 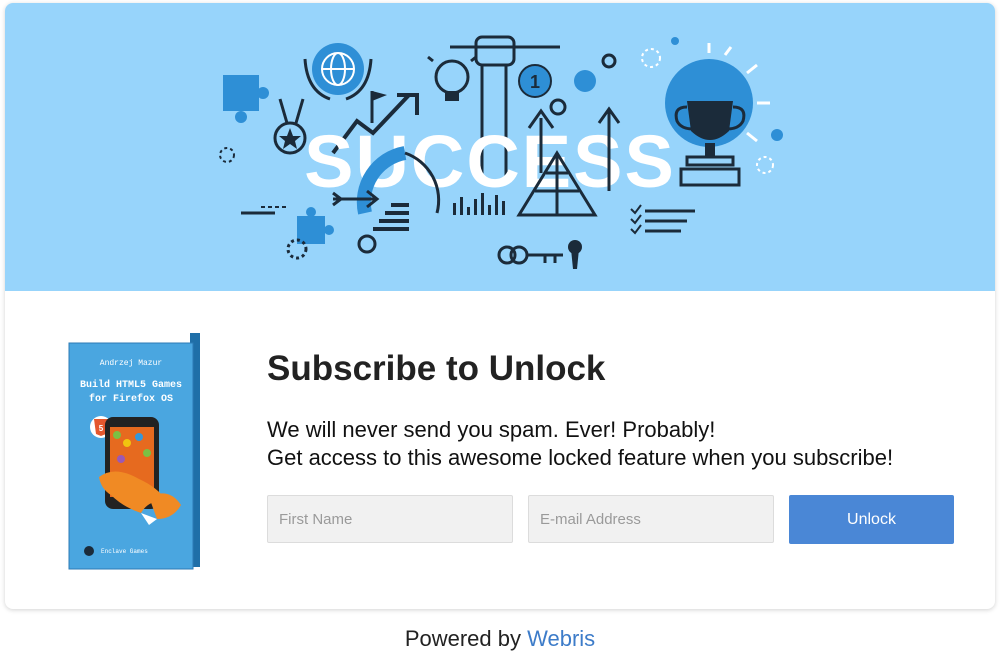 What do you see at coordinates (124, 551) in the screenshot?
I see `book-publisher: Enclave Games` at bounding box center [124, 551].